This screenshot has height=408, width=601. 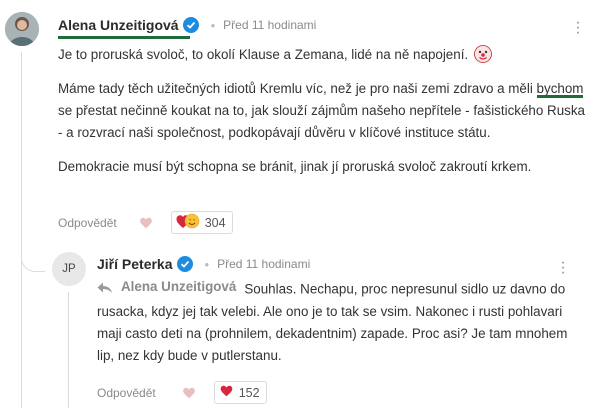 I want to click on avatar: JP, so click(x=69, y=269).